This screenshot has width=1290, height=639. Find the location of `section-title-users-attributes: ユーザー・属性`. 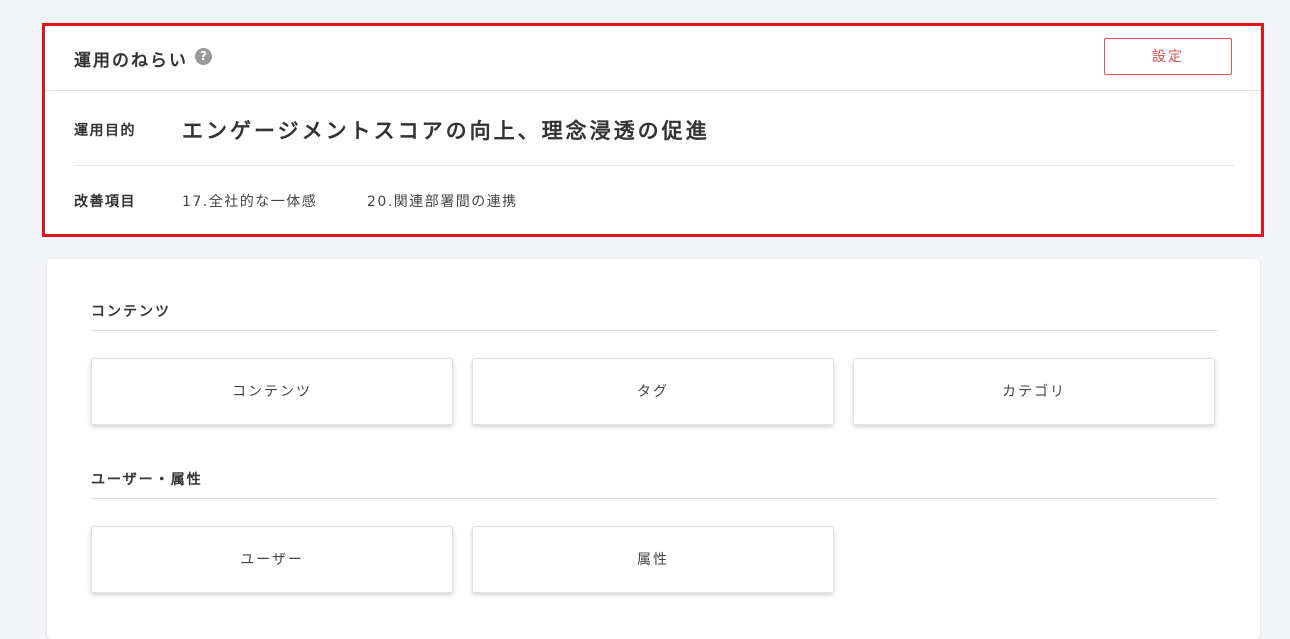

section-title-users-attributes: ユーザー・属性 is located at coordinates (147, 480).